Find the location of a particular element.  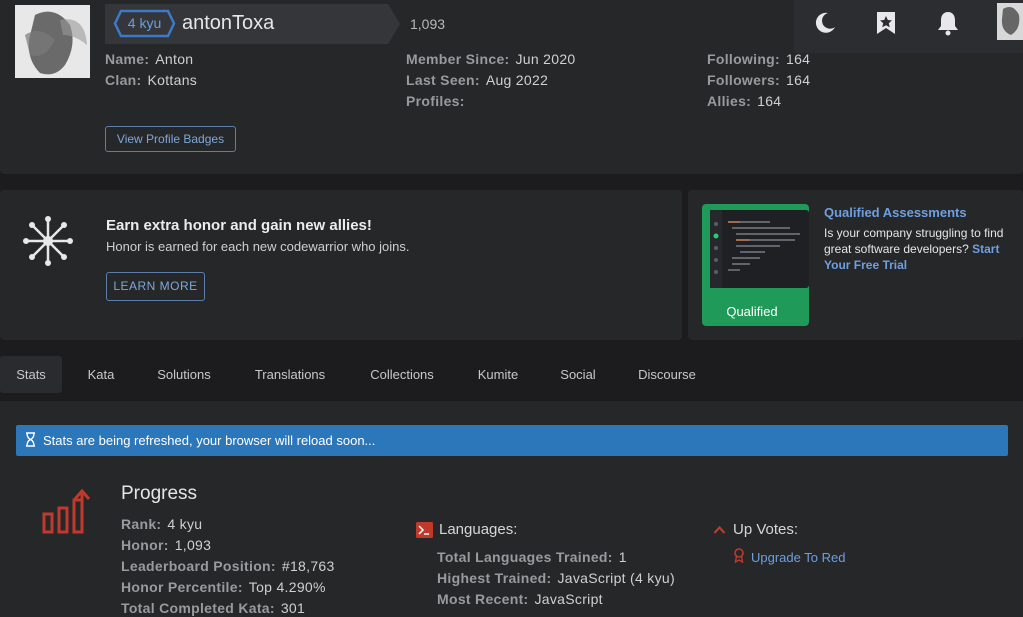

honor-value: 1,093 is located at coordinates (193, 545).